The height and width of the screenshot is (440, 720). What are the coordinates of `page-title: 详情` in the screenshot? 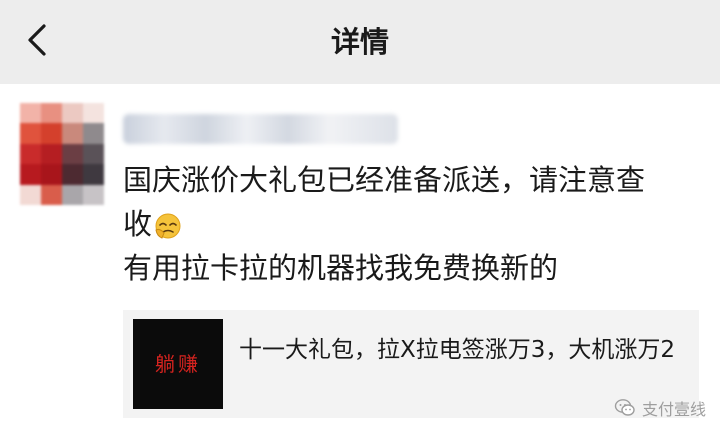 It's located at (359, 42).